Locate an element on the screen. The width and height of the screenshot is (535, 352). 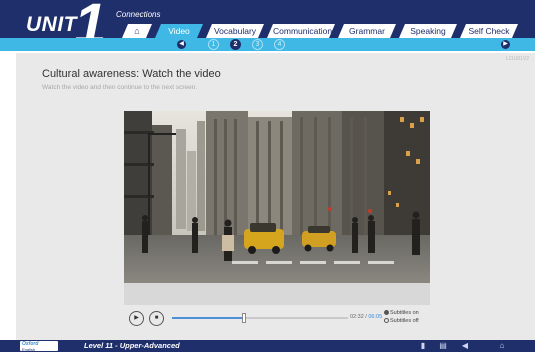
unit-label: UNIT is located at coordinates (51, 24).